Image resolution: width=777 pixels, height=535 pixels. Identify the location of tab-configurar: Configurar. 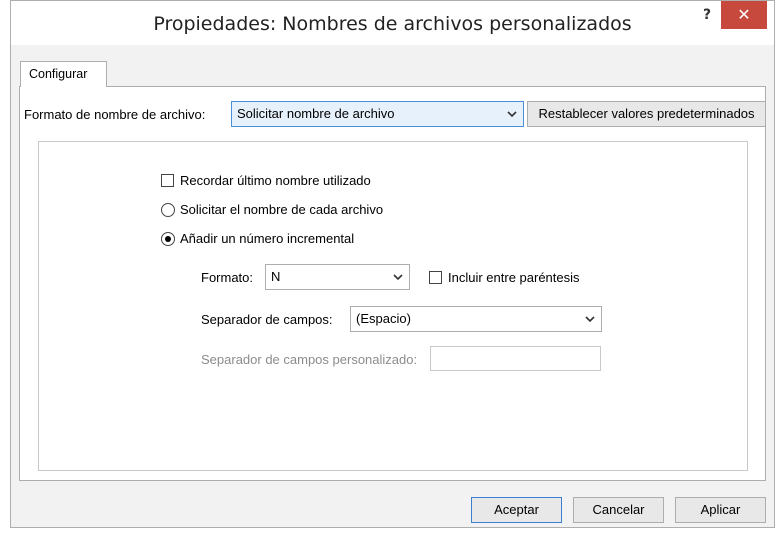
(63, 74).